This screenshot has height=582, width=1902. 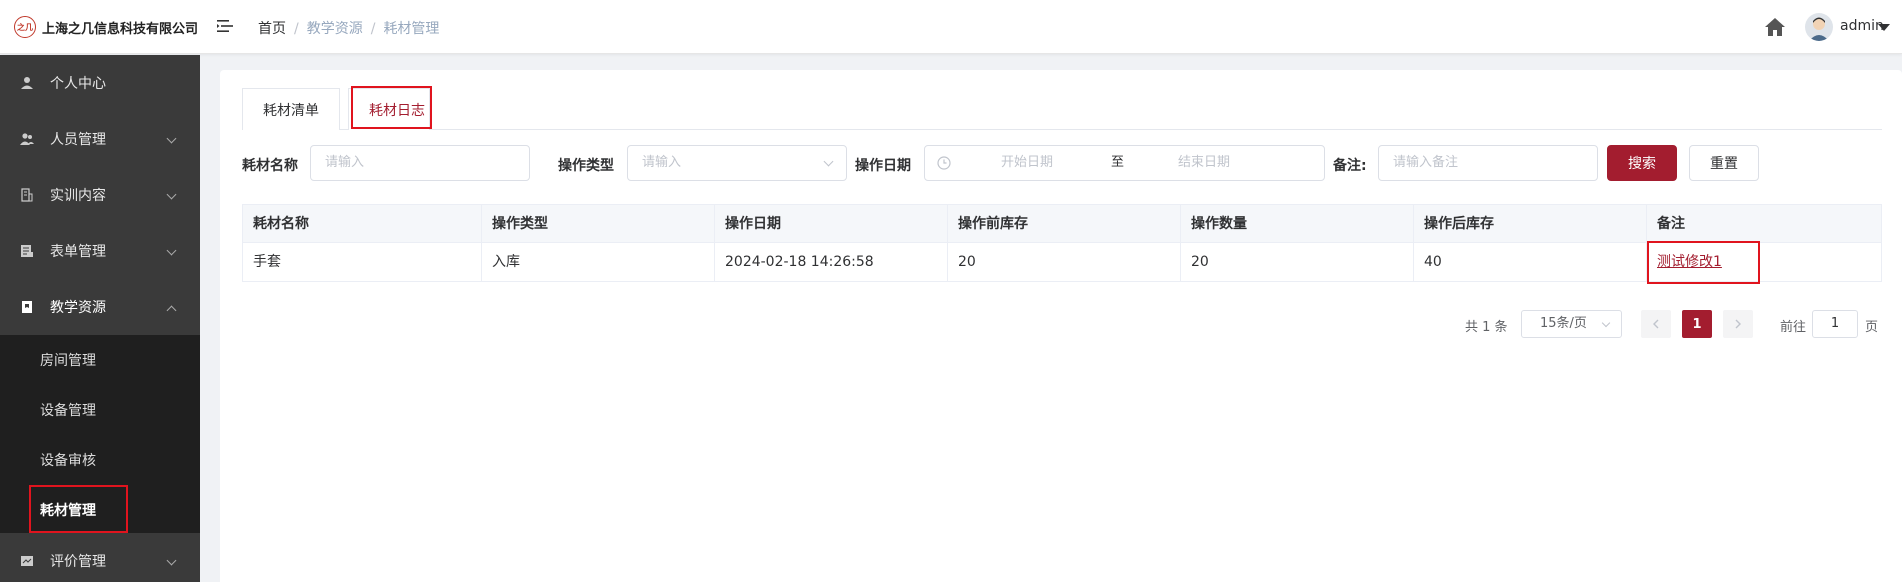 What do you see at coordinates (100, 360) in the screenshot?
I see `sidebar-subitem-rooms: 房间管理` at bounding box center [100, 360].